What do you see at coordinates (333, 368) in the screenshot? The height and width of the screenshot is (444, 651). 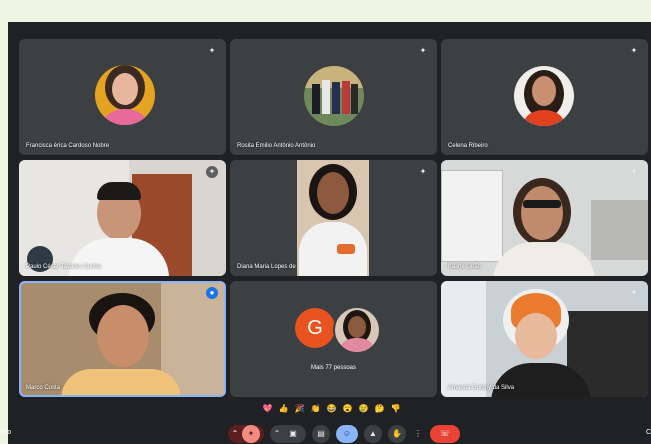 I see `others-count-label: Mais 77 pessoas` at bounding box center [333, 368].